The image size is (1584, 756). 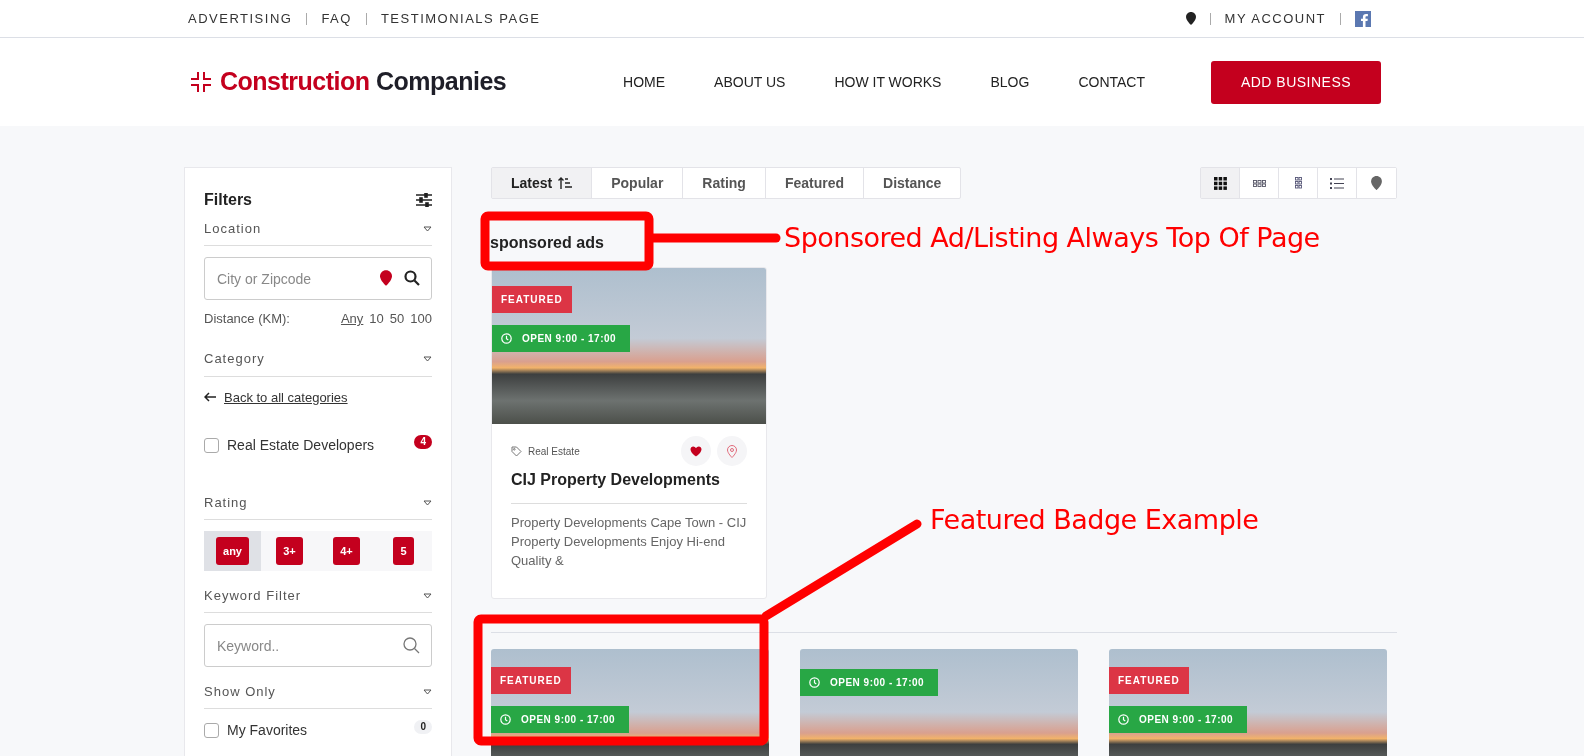 I want to click on sort-tab: Popular, so click(x=638, y=183).